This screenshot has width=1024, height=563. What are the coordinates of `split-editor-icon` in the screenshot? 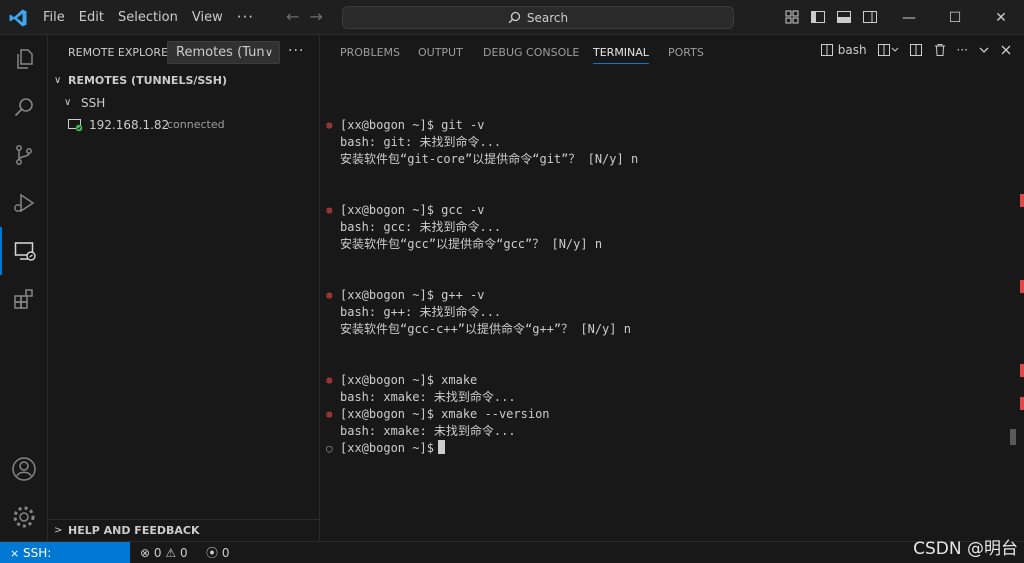 It's located at (916, 50).